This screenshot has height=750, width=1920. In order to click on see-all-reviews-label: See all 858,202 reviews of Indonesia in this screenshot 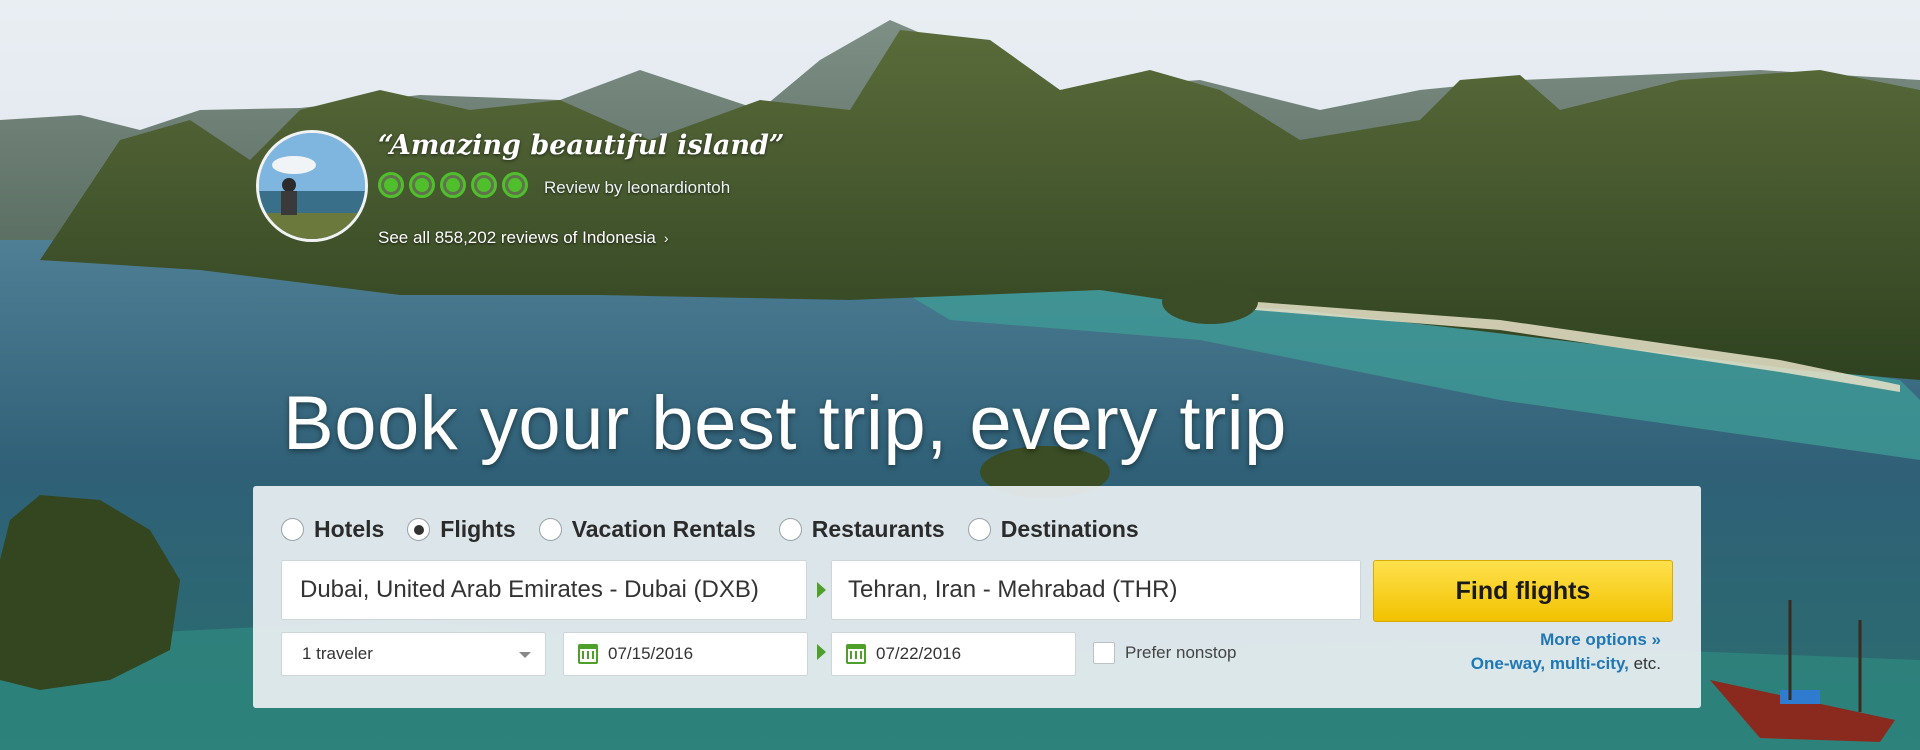, I will do `click(517, 237)`.